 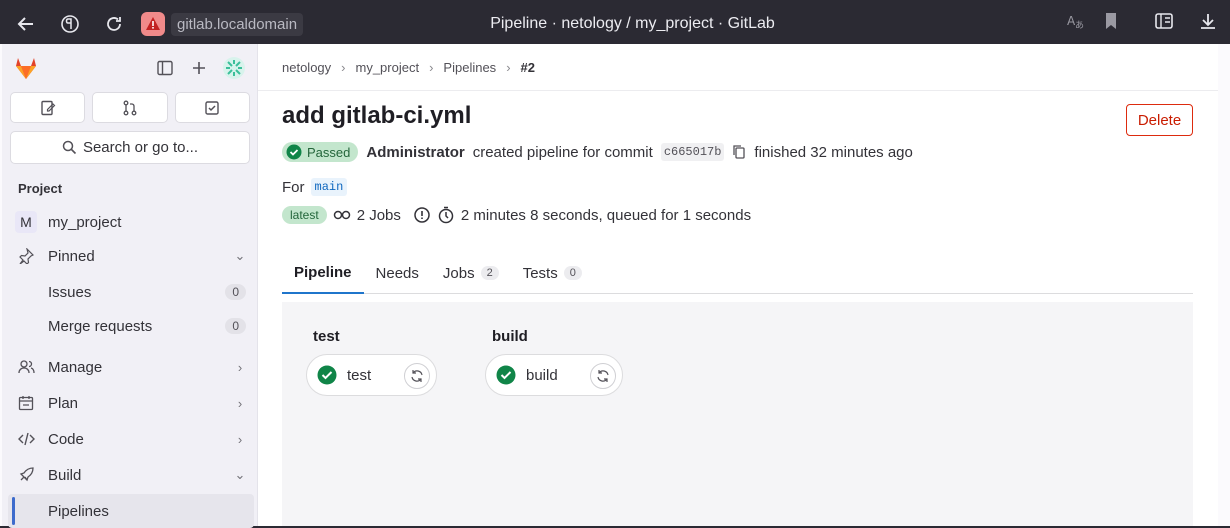 What do you see at coordinates (692, 152) in the screenshot?
I see `commit-sha: c665017b` at bounding box center [692, 152].